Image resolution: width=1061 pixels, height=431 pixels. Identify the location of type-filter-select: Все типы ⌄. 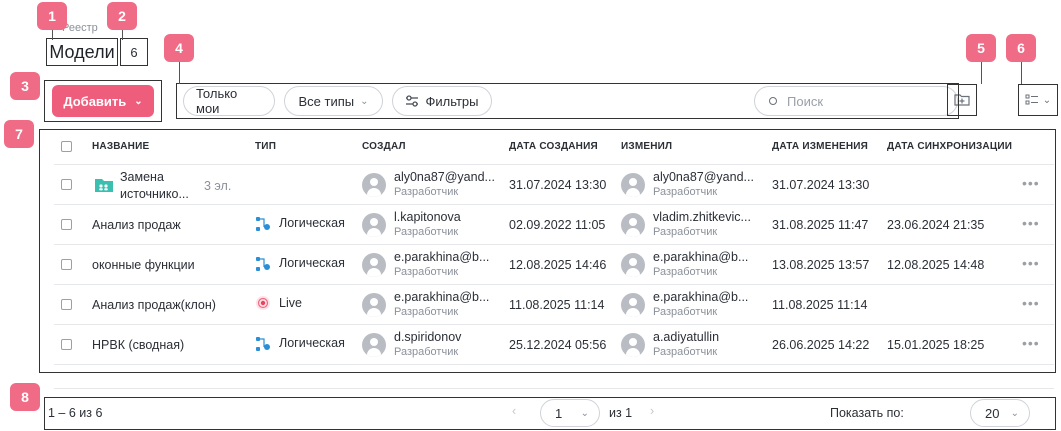
(333, 101).